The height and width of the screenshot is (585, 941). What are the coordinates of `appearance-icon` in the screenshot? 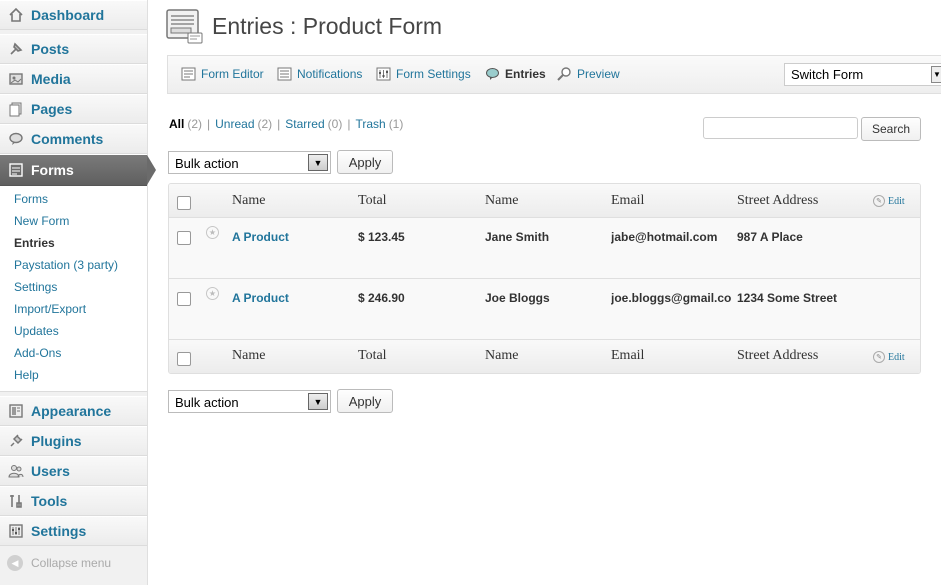 It's located at (16, 411).